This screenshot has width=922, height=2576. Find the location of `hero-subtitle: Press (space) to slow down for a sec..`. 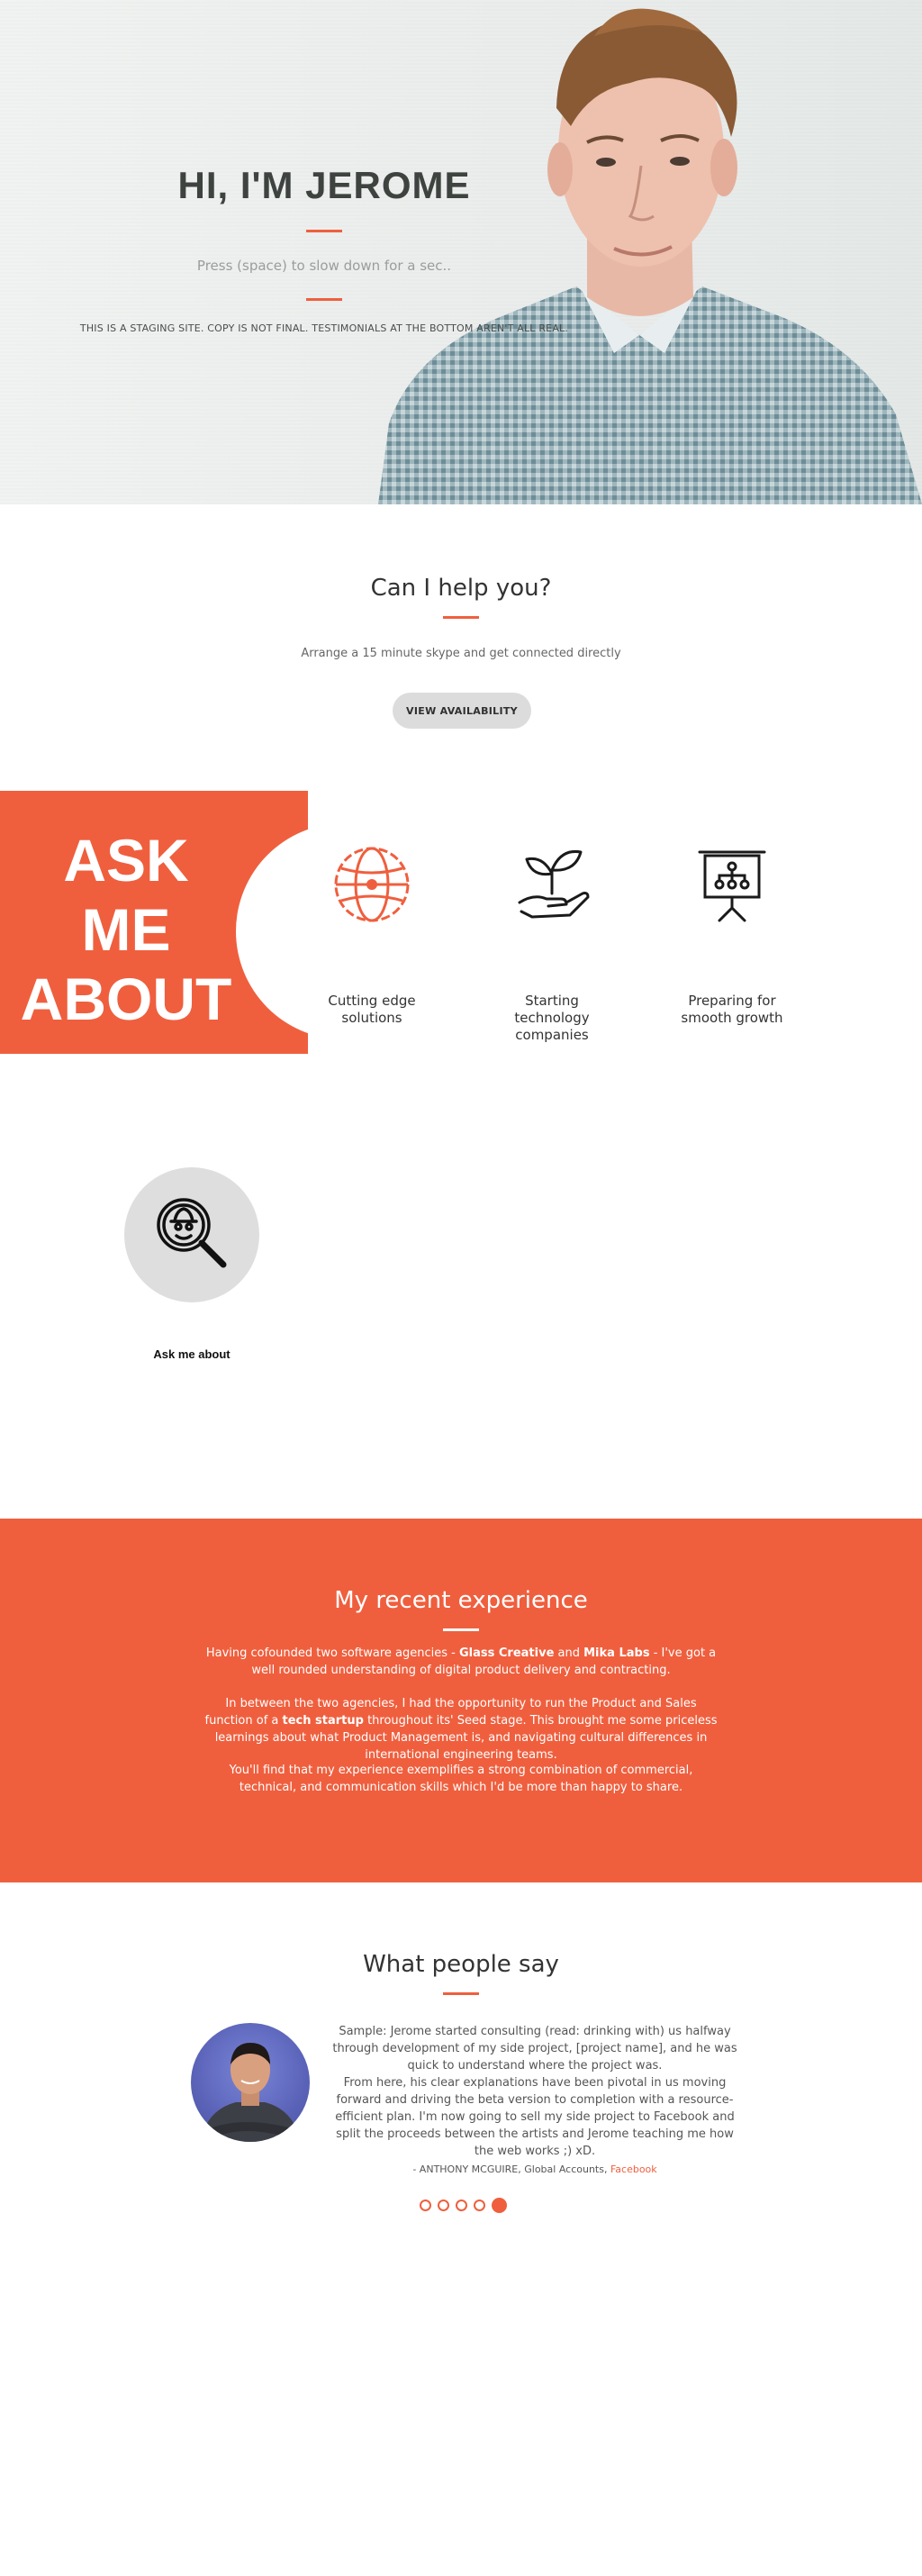

hero-subtitle: Press (space) to slow down for a sec.. is located at coordinates (324, 266).